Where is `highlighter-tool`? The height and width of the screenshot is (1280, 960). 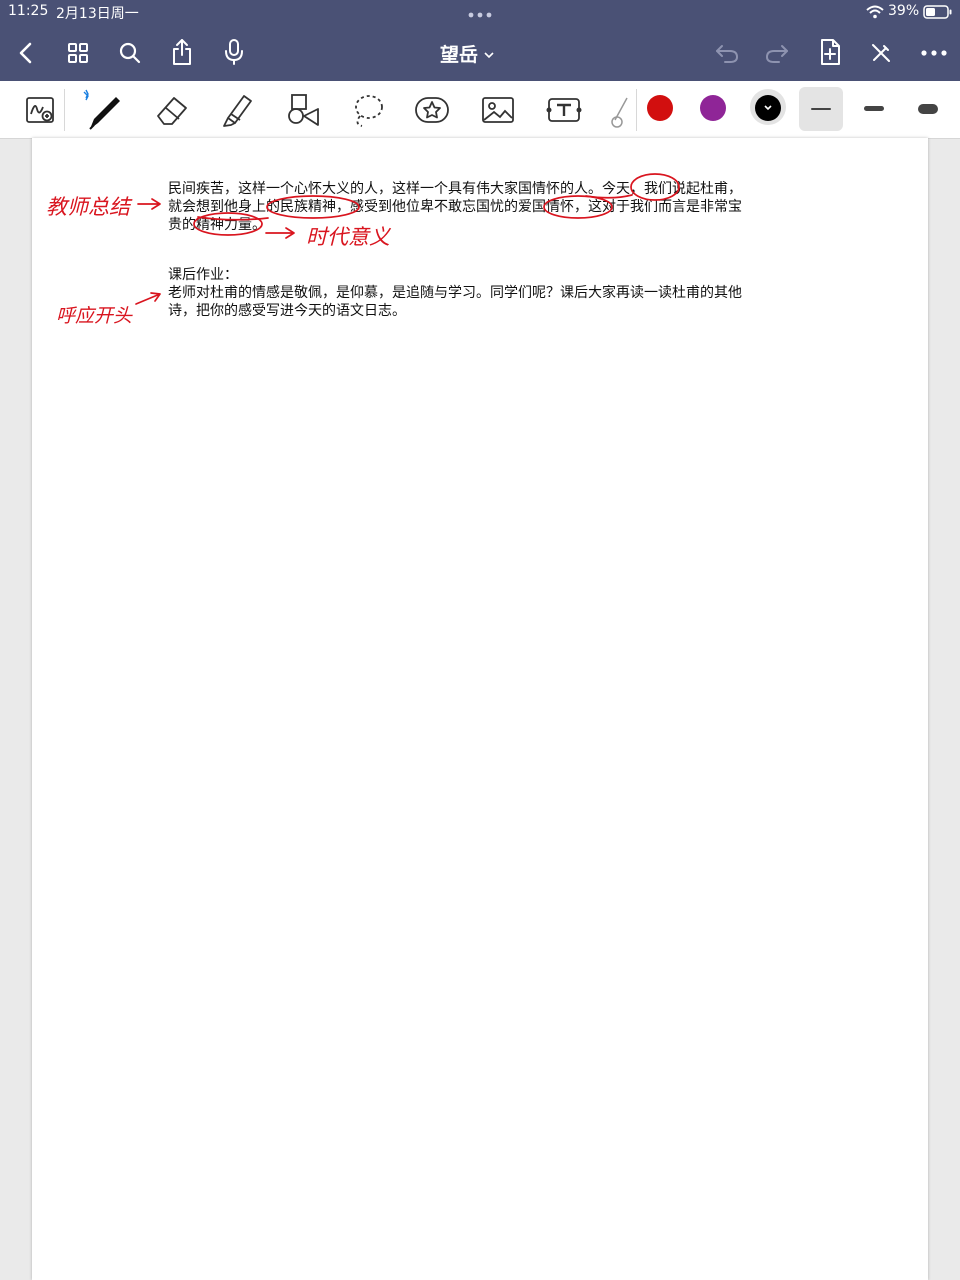
highlighter-tool is located at coordinates (236, 109).